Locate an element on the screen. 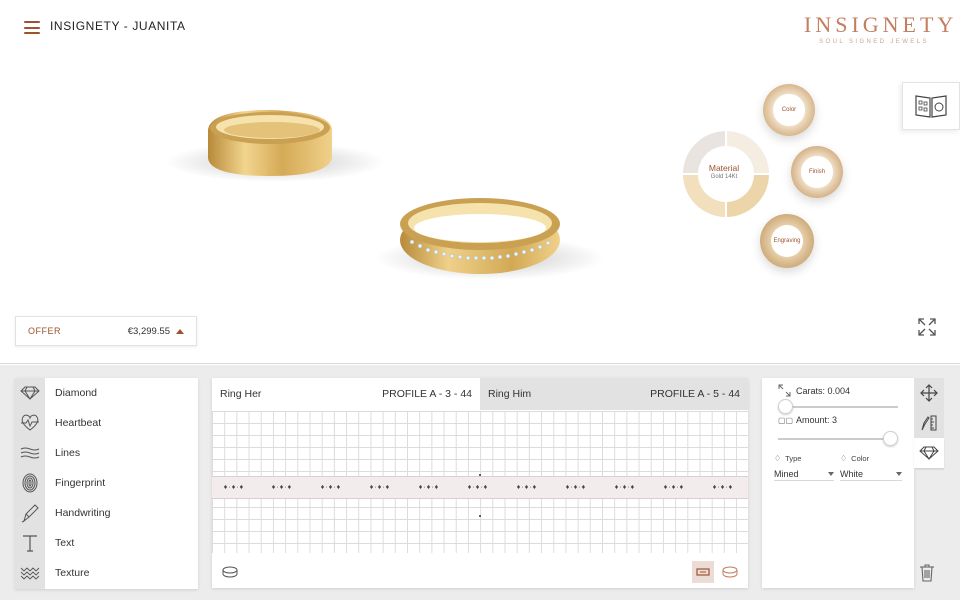 The height and width of the screenshot is (600, 960). transform-tools is located at coordinates (929, 424).